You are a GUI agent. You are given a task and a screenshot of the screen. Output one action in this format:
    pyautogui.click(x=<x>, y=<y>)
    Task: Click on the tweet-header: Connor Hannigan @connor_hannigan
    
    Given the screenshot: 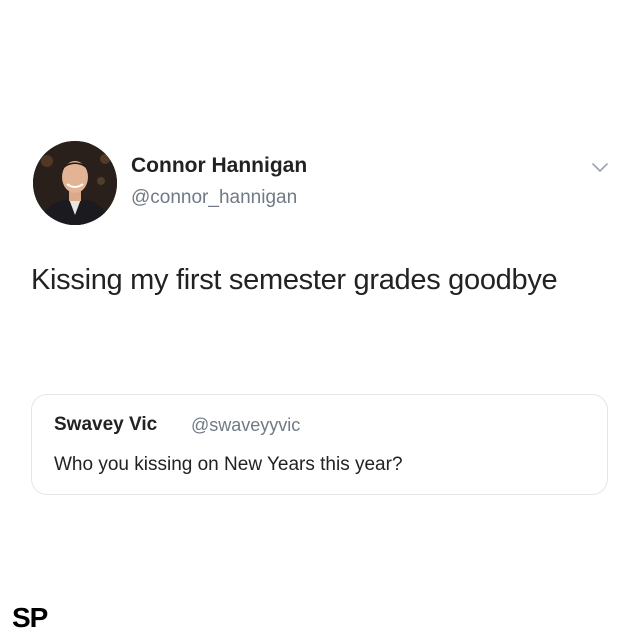 What is the action you would take?
    pyautogui.click(x=323, y=185)
    